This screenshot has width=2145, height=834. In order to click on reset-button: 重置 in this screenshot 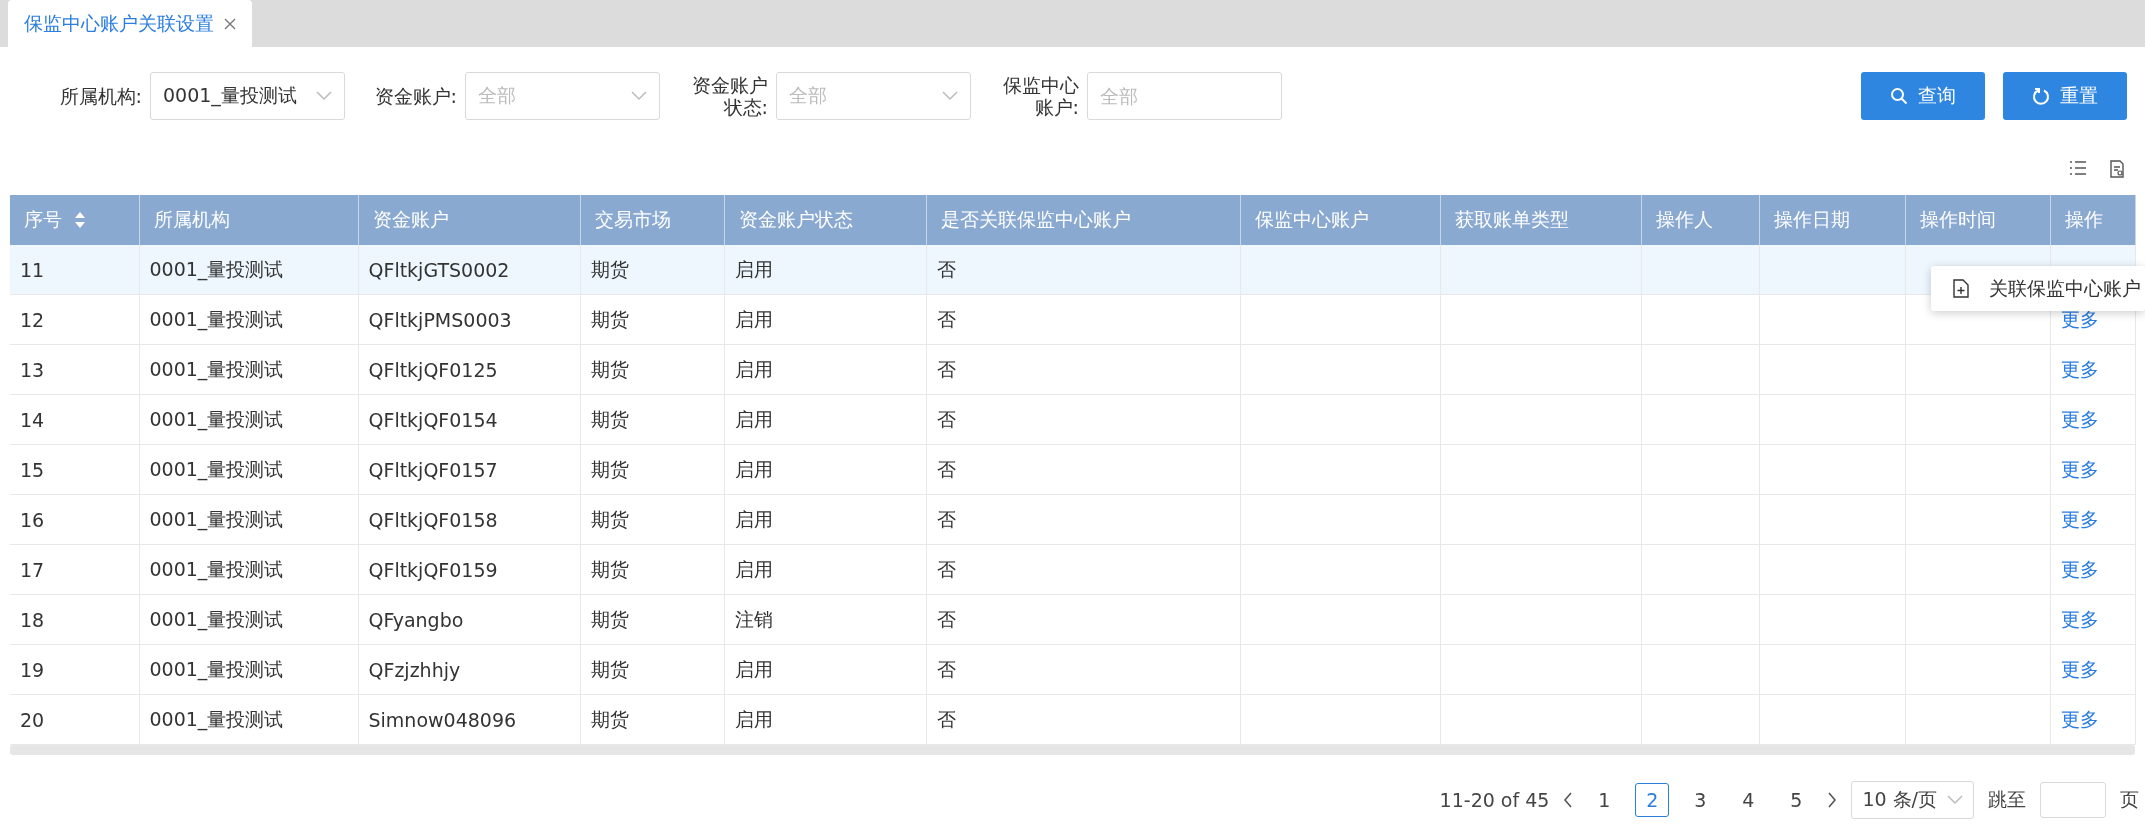, I will do `click(2065, 96)`.